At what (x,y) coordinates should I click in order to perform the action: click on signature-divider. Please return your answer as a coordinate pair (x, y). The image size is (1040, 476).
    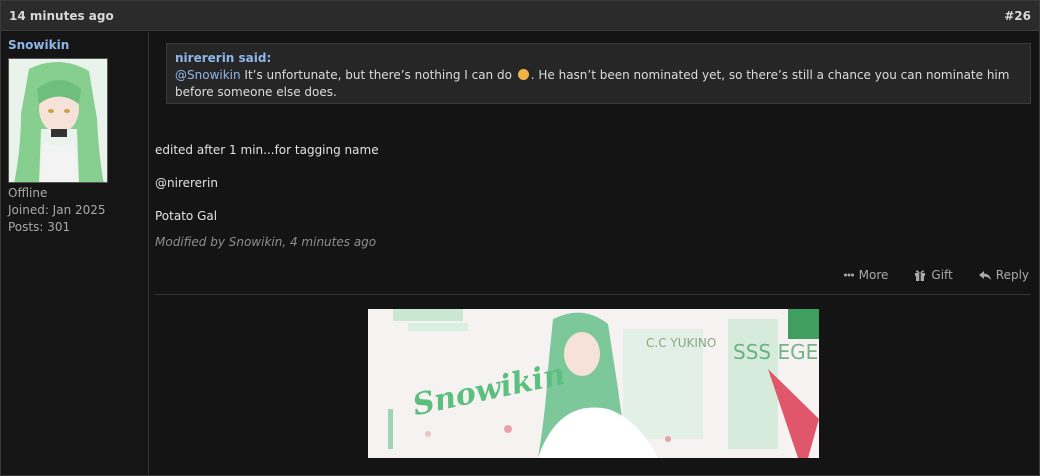
    Looking at the image, I should click on (593, 294).